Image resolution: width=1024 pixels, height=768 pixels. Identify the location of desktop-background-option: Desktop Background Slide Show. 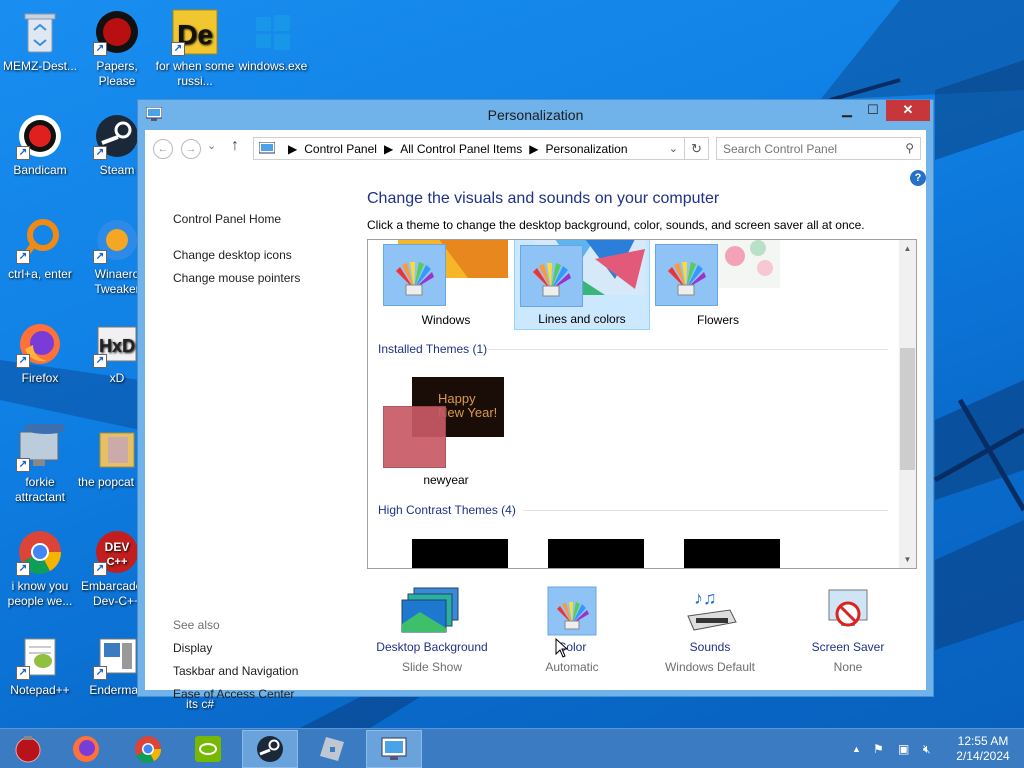
(432, 630).